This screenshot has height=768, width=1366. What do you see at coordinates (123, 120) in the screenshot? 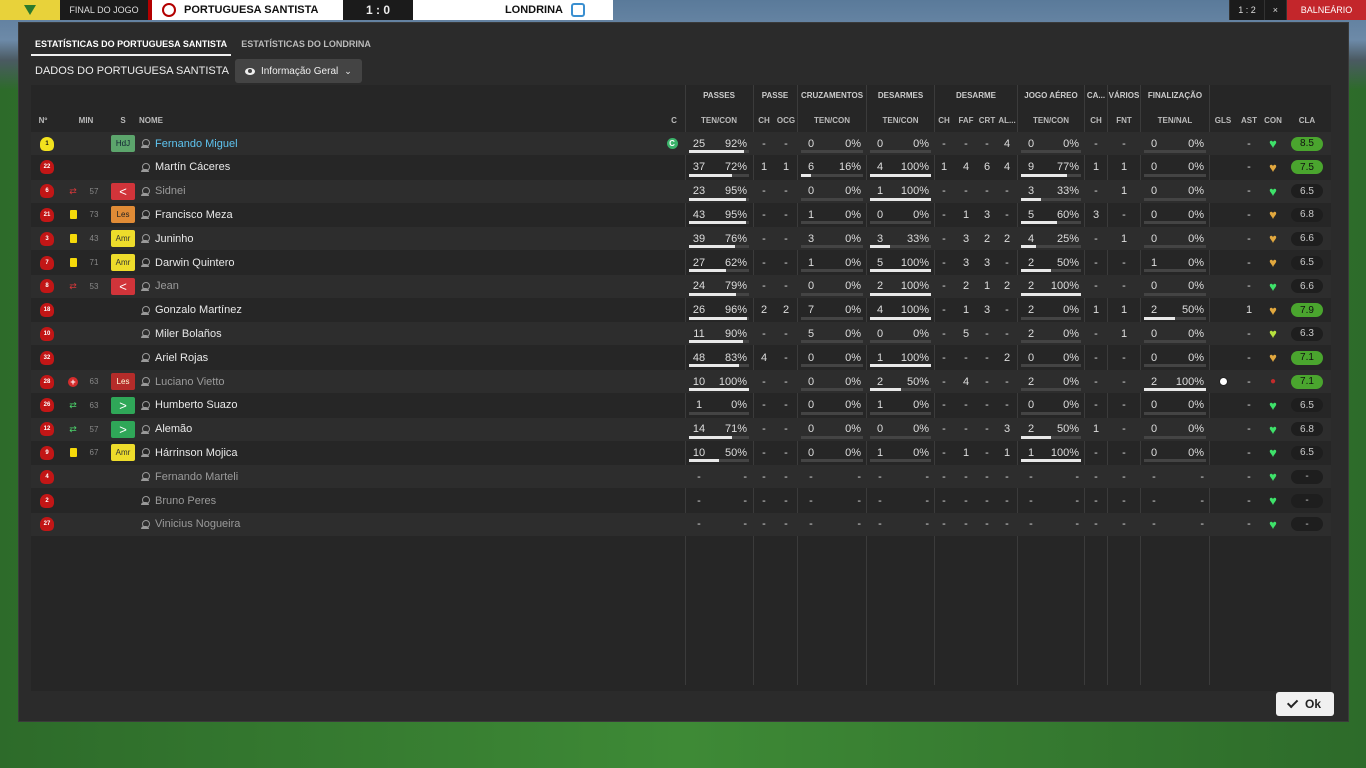
I see `col-s: S` at bounding box center [123, 120].